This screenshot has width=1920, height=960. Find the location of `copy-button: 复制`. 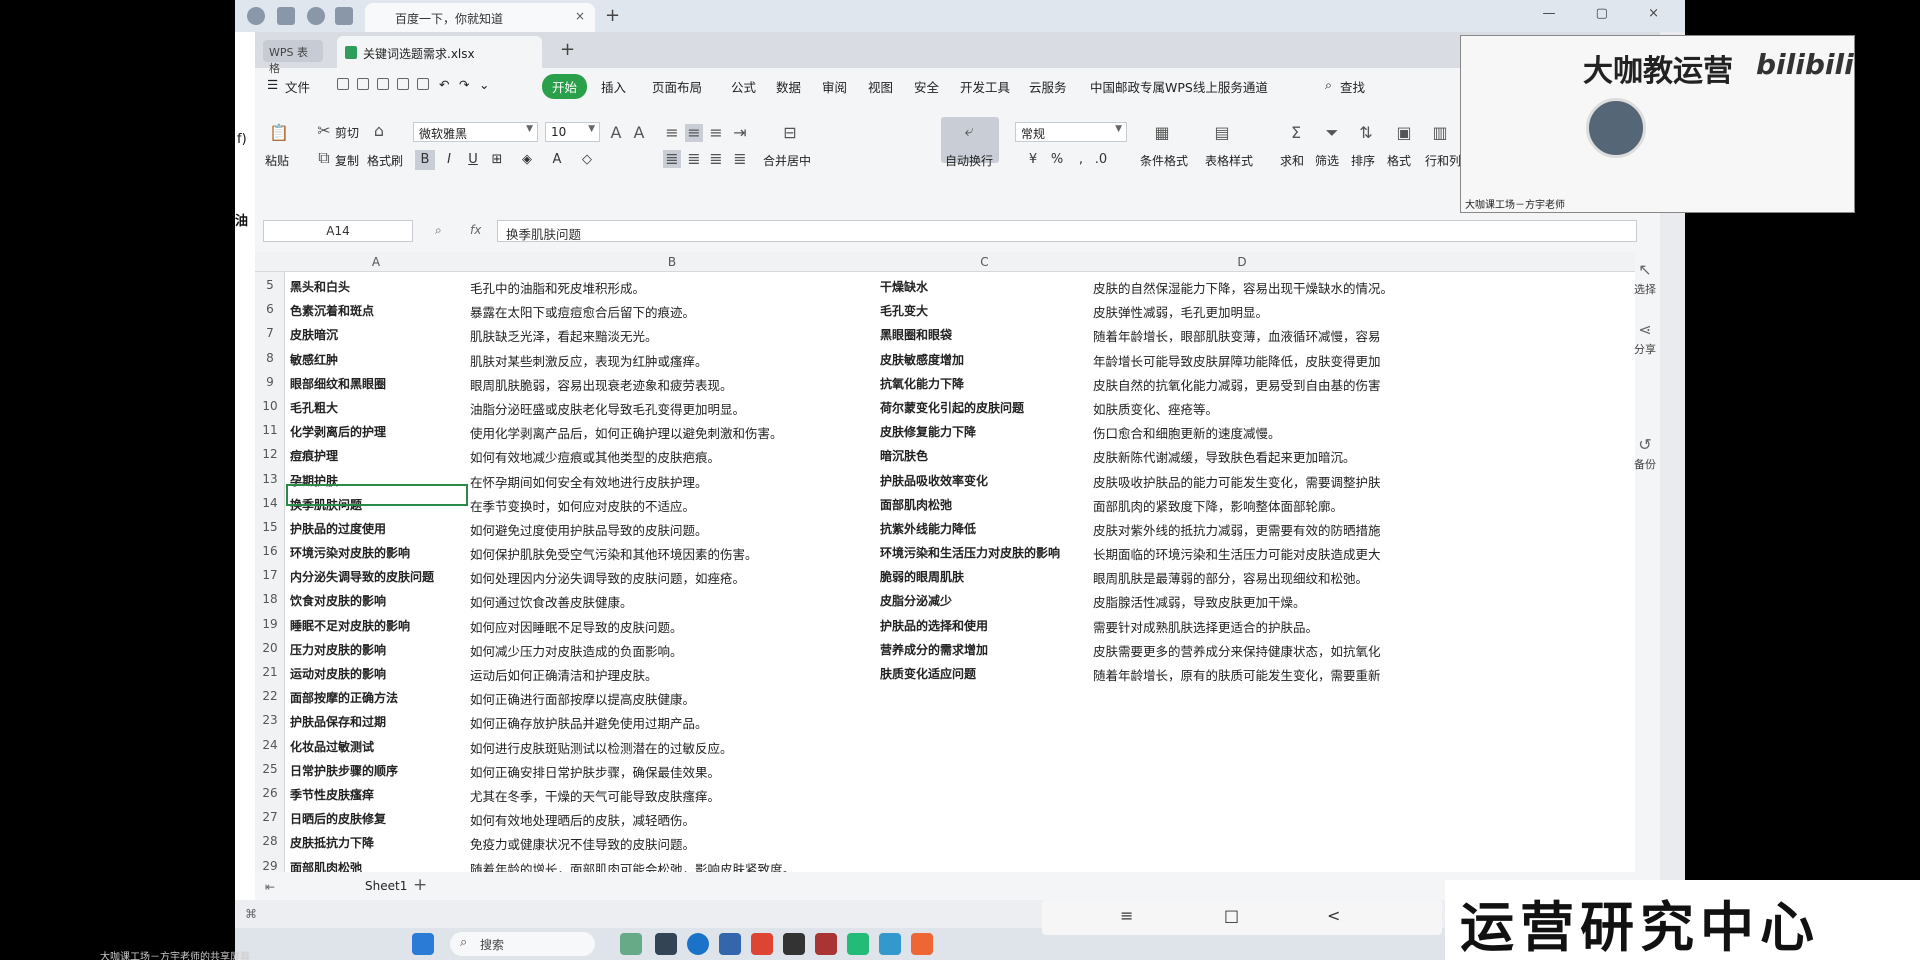

copy-button: 复制 is located at coordinates (347, 160).